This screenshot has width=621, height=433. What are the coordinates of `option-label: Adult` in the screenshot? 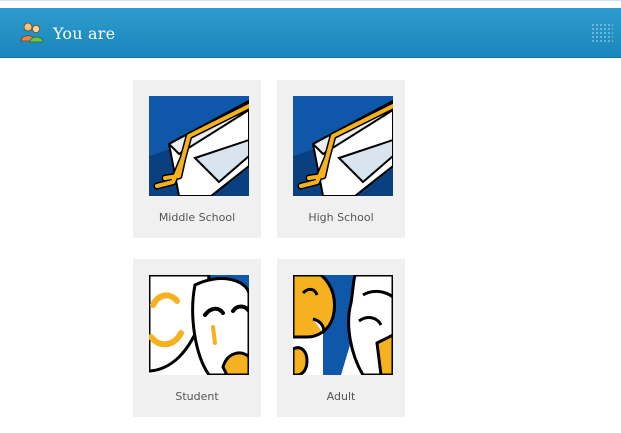 It's located at (341, 396).